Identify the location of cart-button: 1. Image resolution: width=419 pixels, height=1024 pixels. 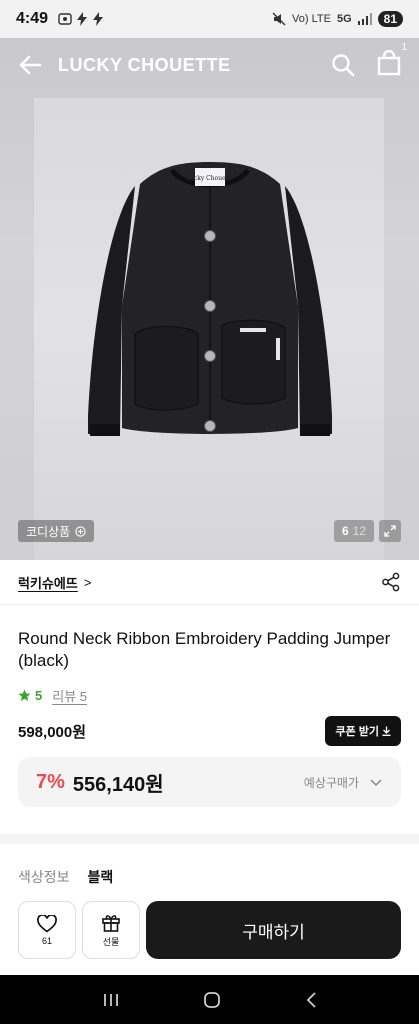
(392, 61).